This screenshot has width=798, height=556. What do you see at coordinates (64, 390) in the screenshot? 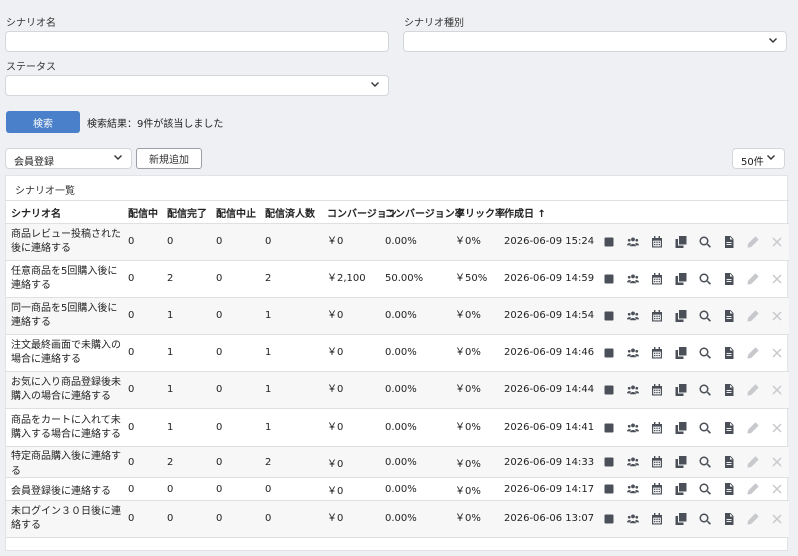
I see `scenario-name-cell: お気に入り商品登録後未購入の場合に連絡する` at bounding box center [64, 390].